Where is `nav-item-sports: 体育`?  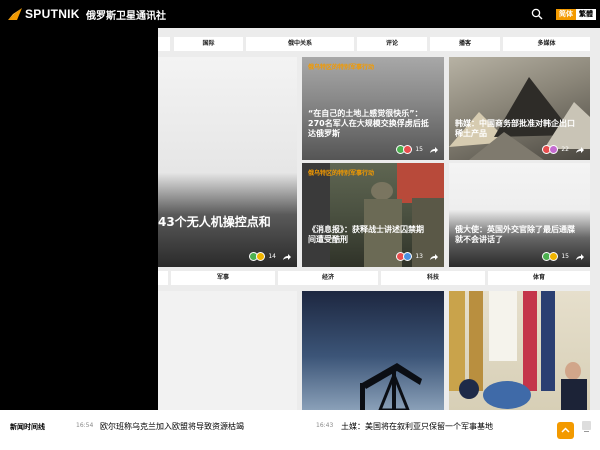
nav-item-sports: 体育 is located at coordinates (539, 278).